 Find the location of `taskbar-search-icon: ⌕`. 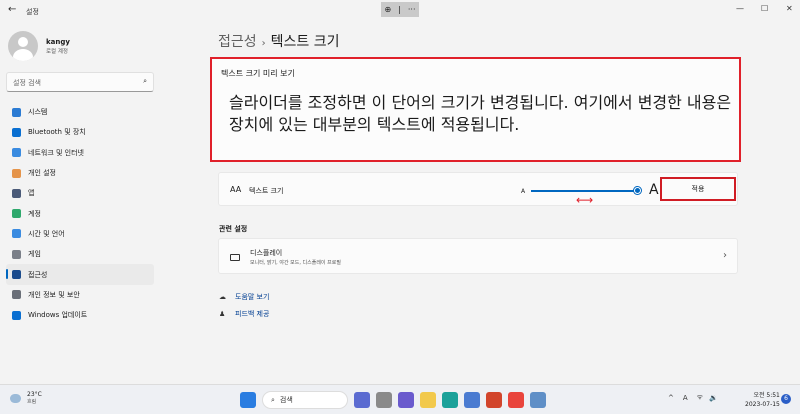

taskbar-search-icon: ⌕ is located at coordinates (273, 399).